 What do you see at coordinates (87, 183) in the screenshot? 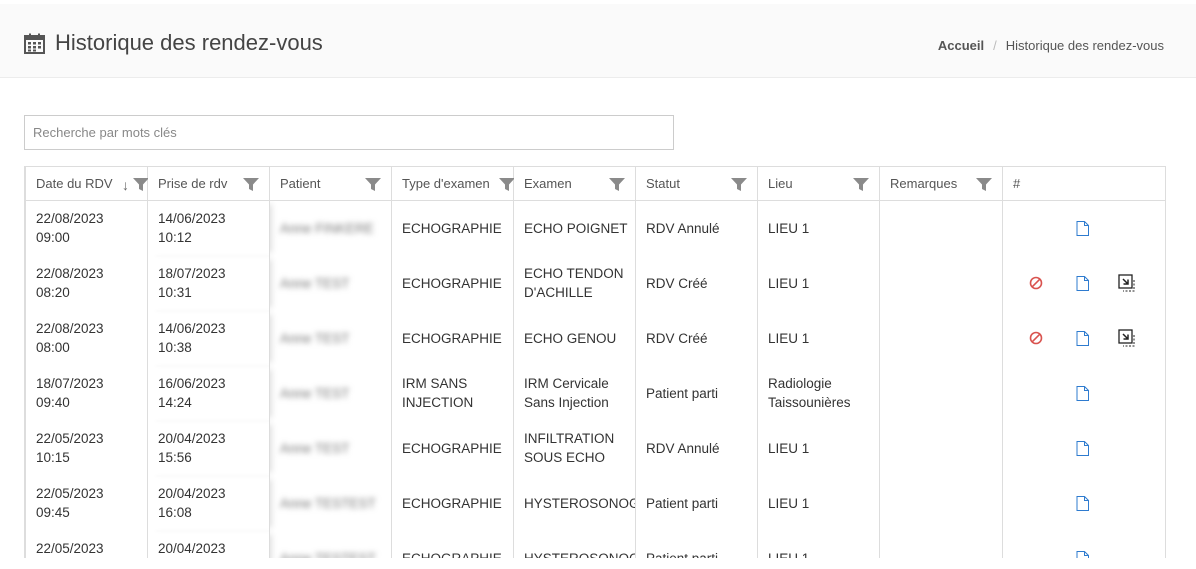
I see `column-header-date-du-rdv: Date du RDV ↓` at bounding box center [87, 183].